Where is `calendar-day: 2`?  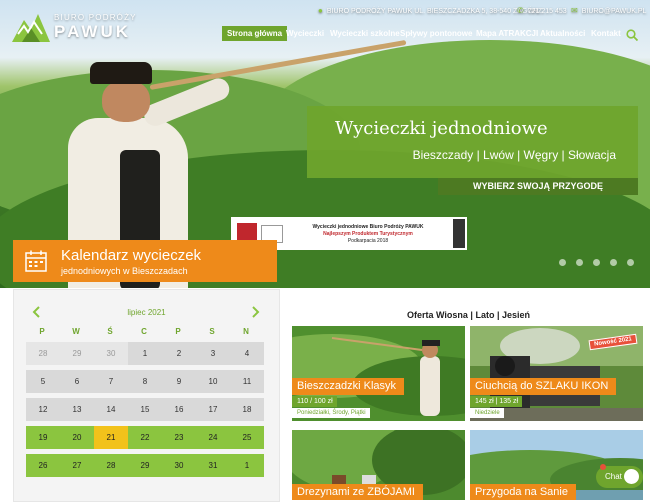 calendar-day: 2 is located at coordinates (179, 353).